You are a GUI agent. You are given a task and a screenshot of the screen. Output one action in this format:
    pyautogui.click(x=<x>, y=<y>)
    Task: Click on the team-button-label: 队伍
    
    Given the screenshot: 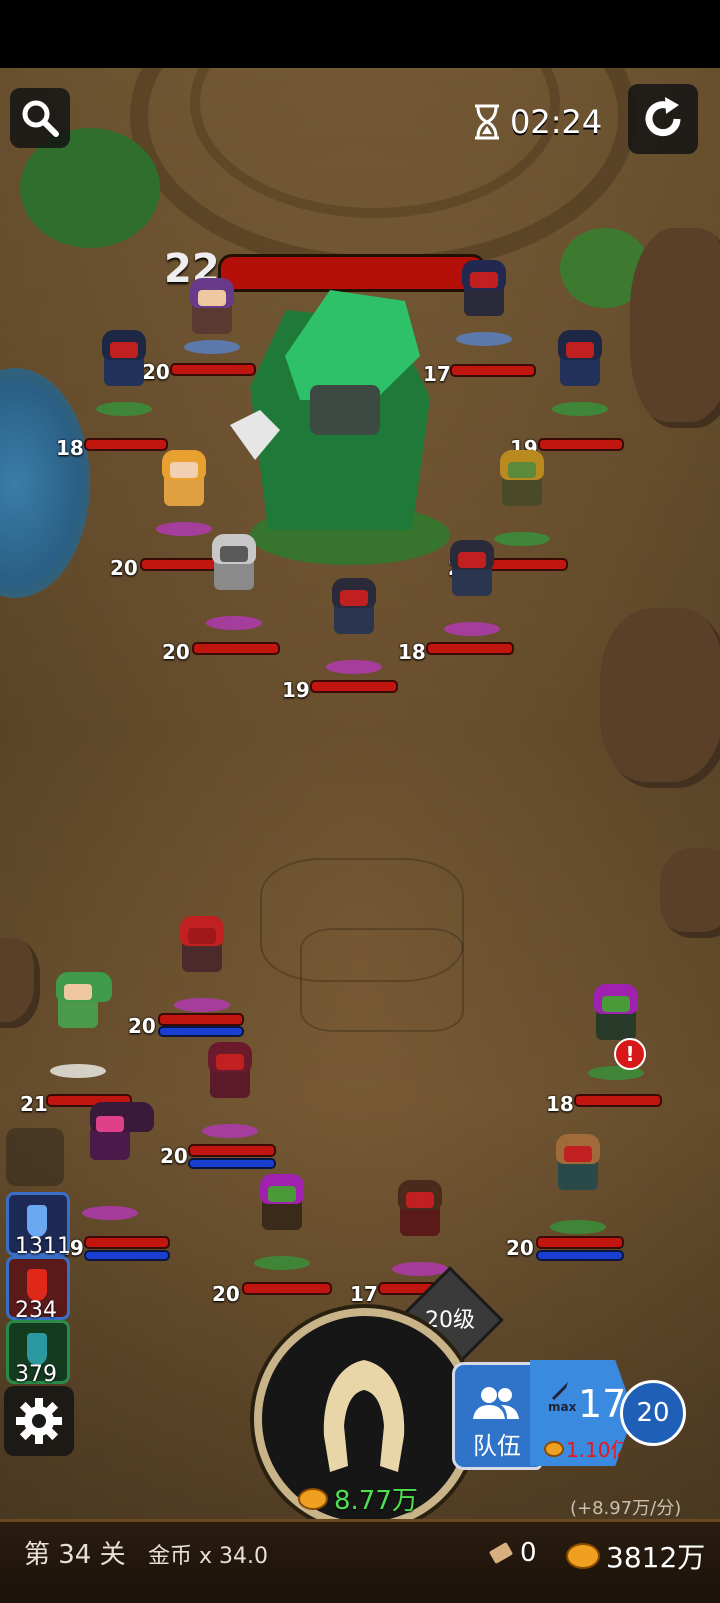 What is the action you would take?
    pyautogui.click(x=497, y=1446)
    